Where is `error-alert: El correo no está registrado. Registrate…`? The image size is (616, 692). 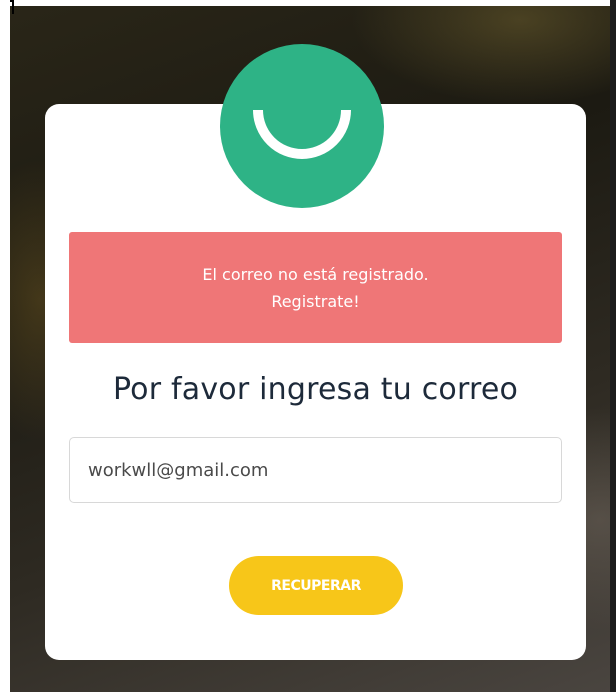
error-alert: El correo no está registrado. Registrate… is located at coordinates (315, 287).